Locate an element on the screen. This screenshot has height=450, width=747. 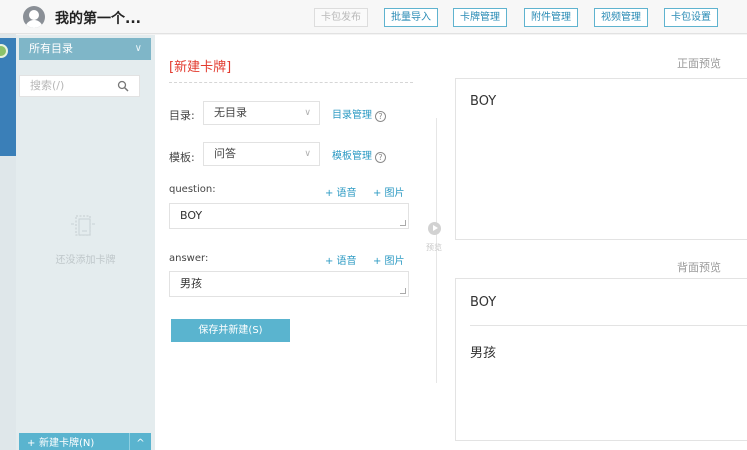
question-field: BOY is located at coordinates (289, 216).